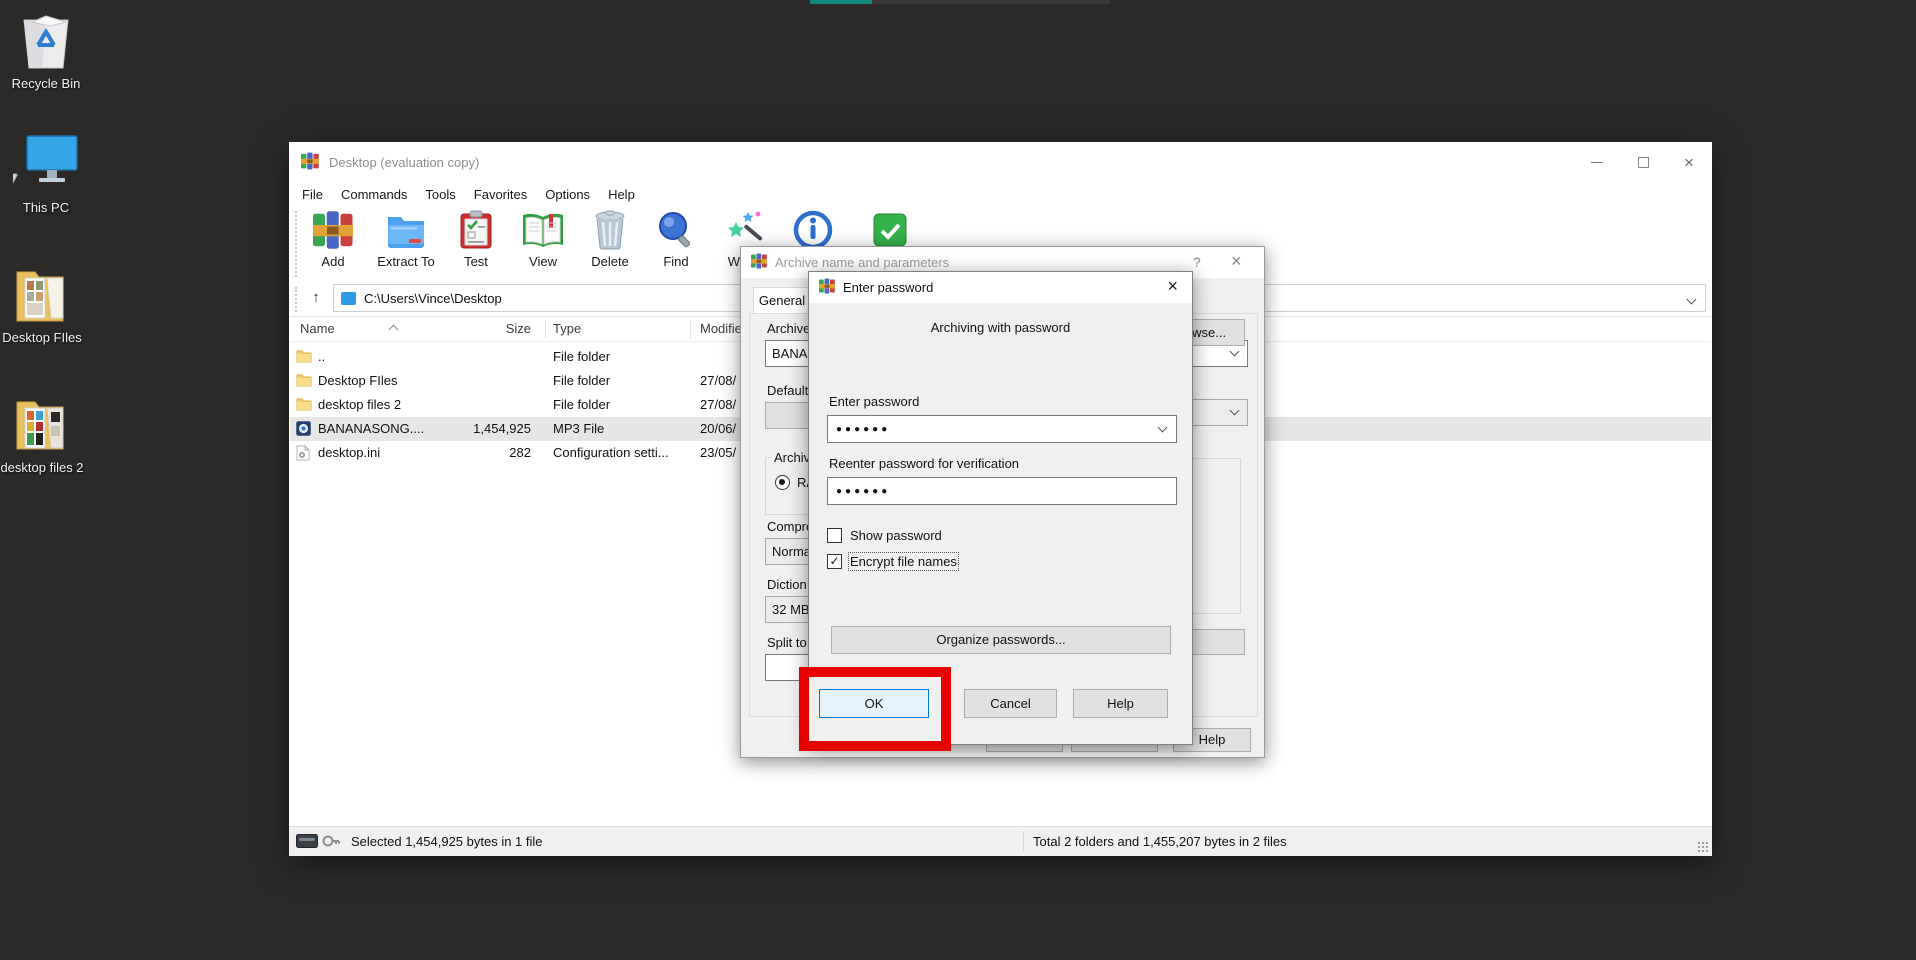 The width and height of the screenshot is (1916, 960). What do you see at coordinates (42, 337) in the screenshot?
I see `desktop-icon-label: Desktop FIles` at bounding box center [42, 337].